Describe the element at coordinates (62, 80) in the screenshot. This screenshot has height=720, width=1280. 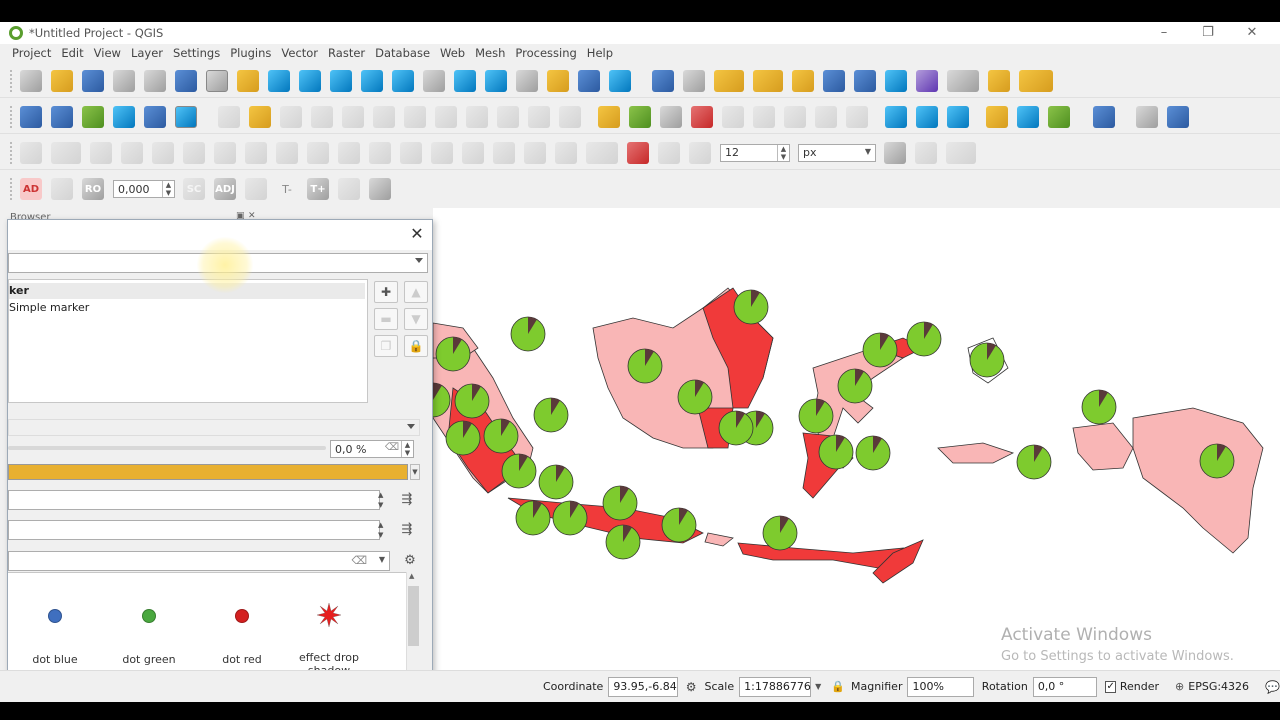
I see `open-project-icon` at that location.